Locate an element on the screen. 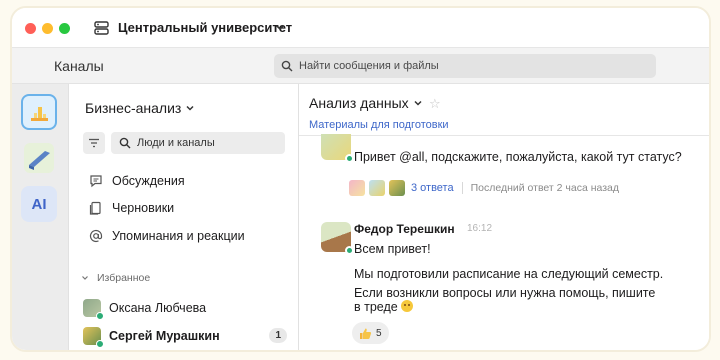  dm-name: Оксана Любчева is located at coordinates (158, 308).